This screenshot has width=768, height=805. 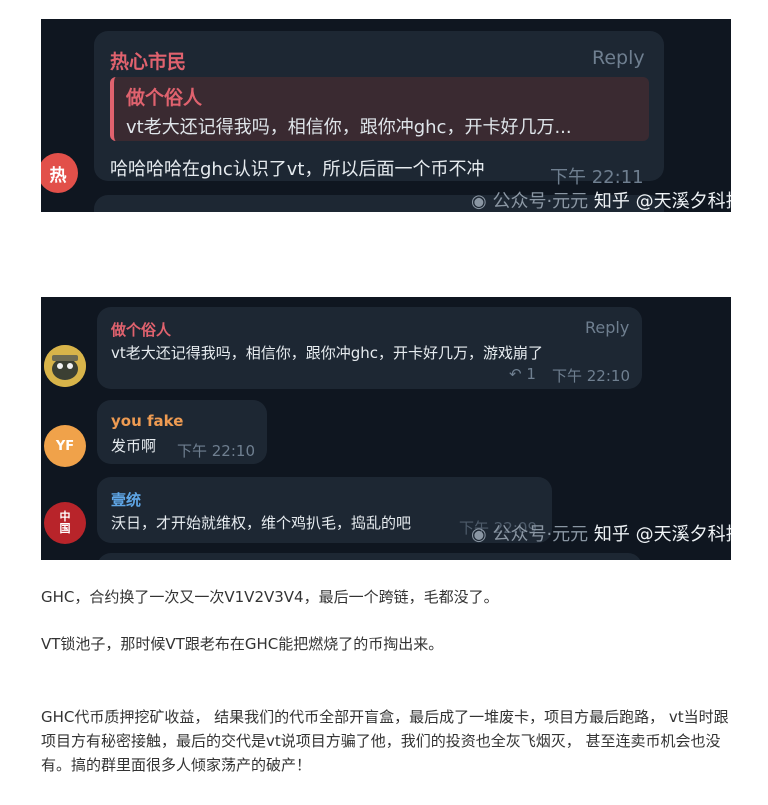 What do you see at coordinates (270, 597) in the screenshot?
I see `article-paragraph: GHC，合约换了一次又一次V1V2V3V4，最后一个跨链，毛都没了。` at bounding box center [270, 597].